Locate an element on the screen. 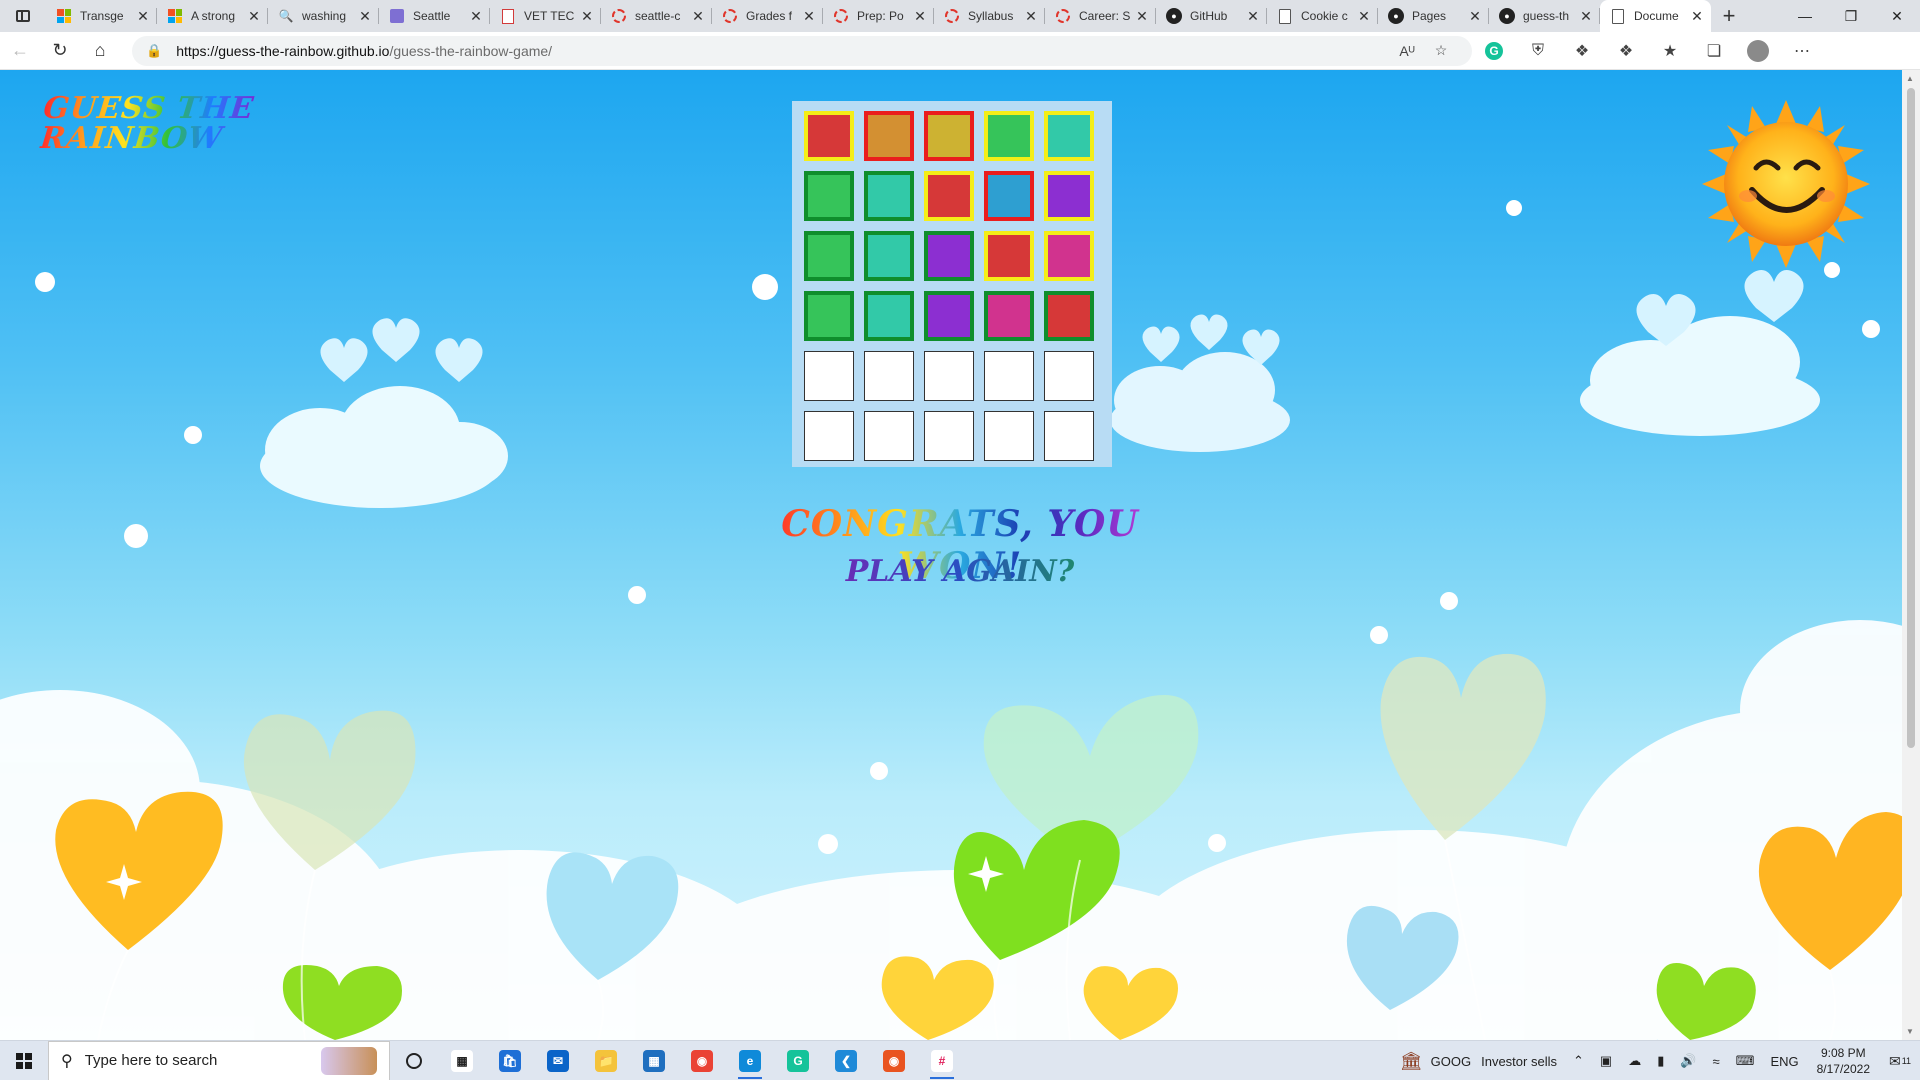 The height and width of the screenshot is (1080, 1920). cloud-right is located at coordinates (1700, 376).